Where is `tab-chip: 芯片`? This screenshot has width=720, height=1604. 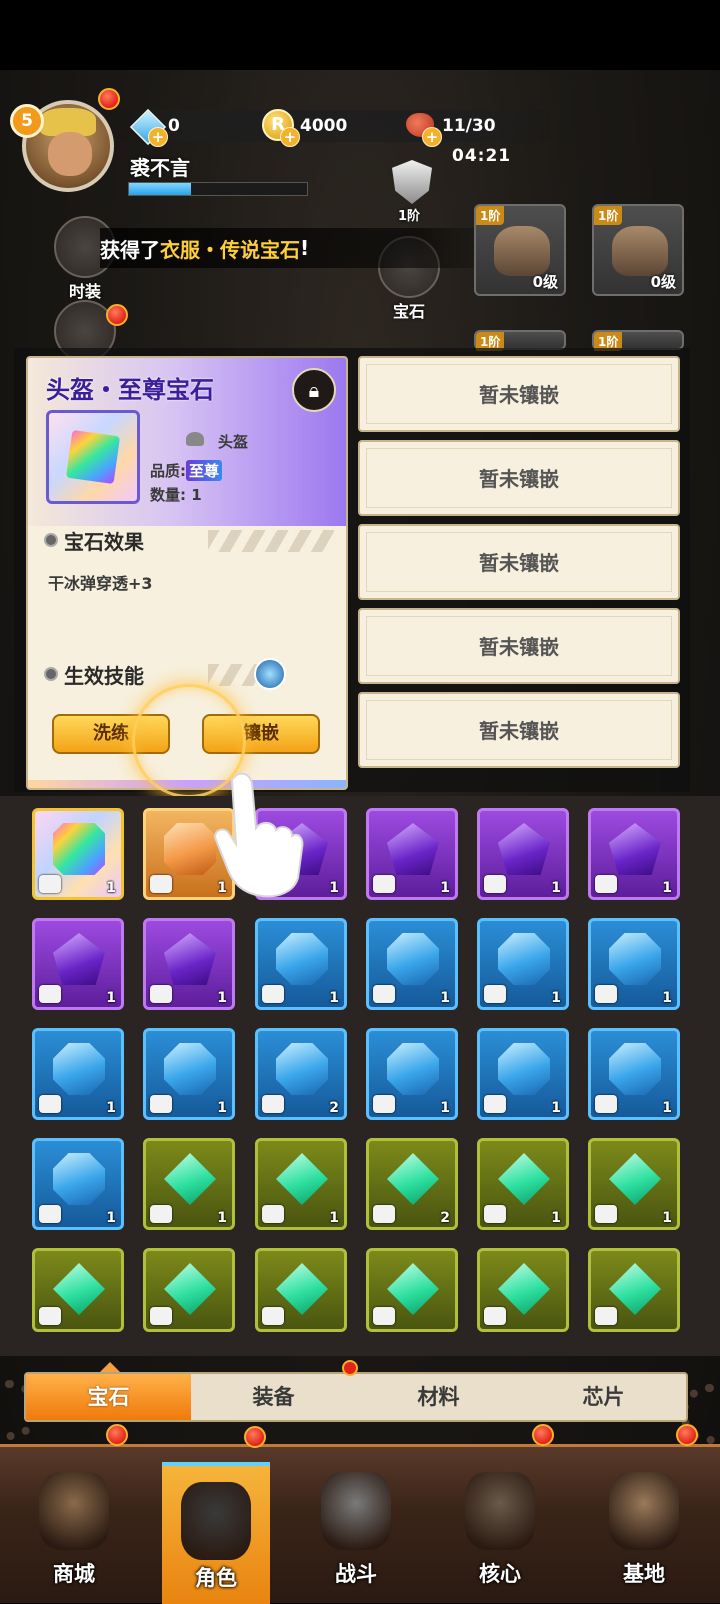
tab-chip: 芯片 is located at coordinates (603, 1397).